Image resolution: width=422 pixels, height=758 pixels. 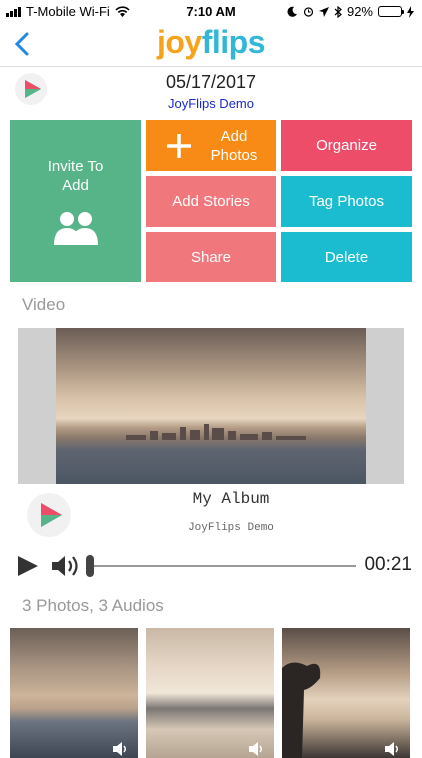 I want to click on duration-label: 00:21, so click(x=388, y=564).